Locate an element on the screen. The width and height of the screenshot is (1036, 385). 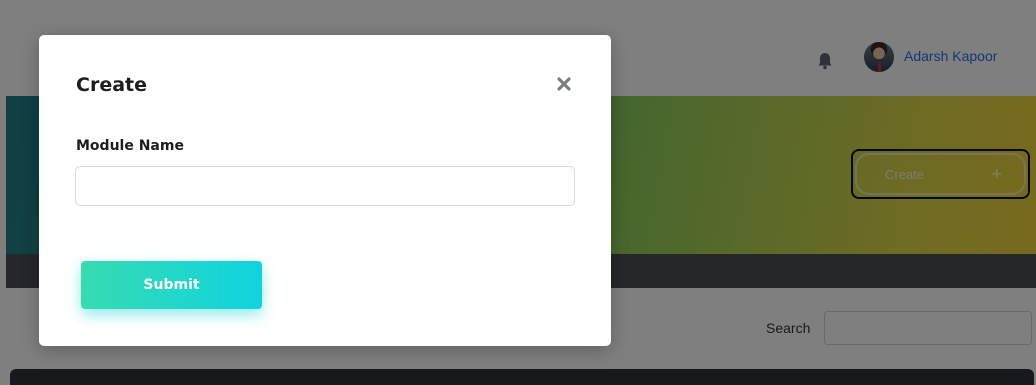
submit-button: Submit is located at coordinates (171, 285).